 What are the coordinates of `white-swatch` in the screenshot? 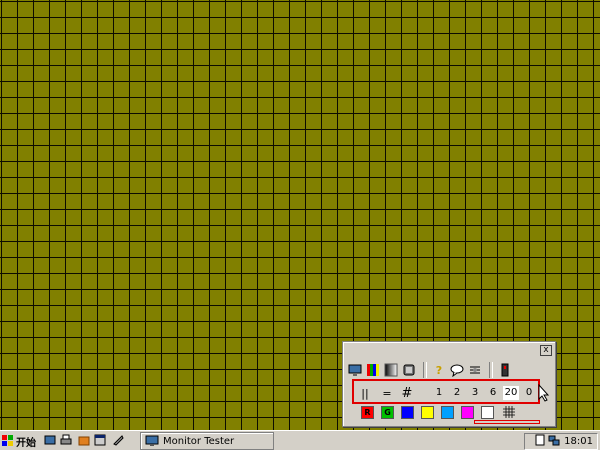 It's located at (487, 412).